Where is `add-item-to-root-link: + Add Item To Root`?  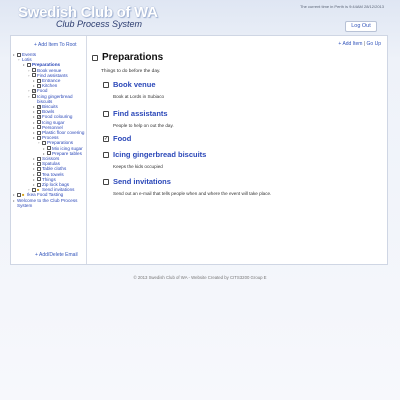
add-item-to-root-link: + Add Item To Root is located at coordinates (55, 45).